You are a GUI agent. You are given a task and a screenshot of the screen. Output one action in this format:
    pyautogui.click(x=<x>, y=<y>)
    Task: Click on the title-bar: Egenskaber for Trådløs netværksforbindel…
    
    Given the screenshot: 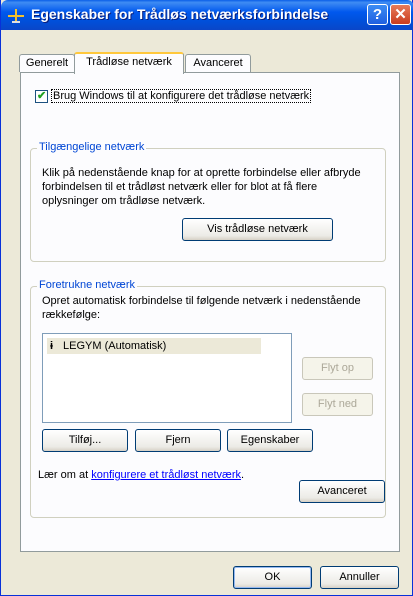 What is the action you would take?
    pyautogui.click(x=207, y=15)
    